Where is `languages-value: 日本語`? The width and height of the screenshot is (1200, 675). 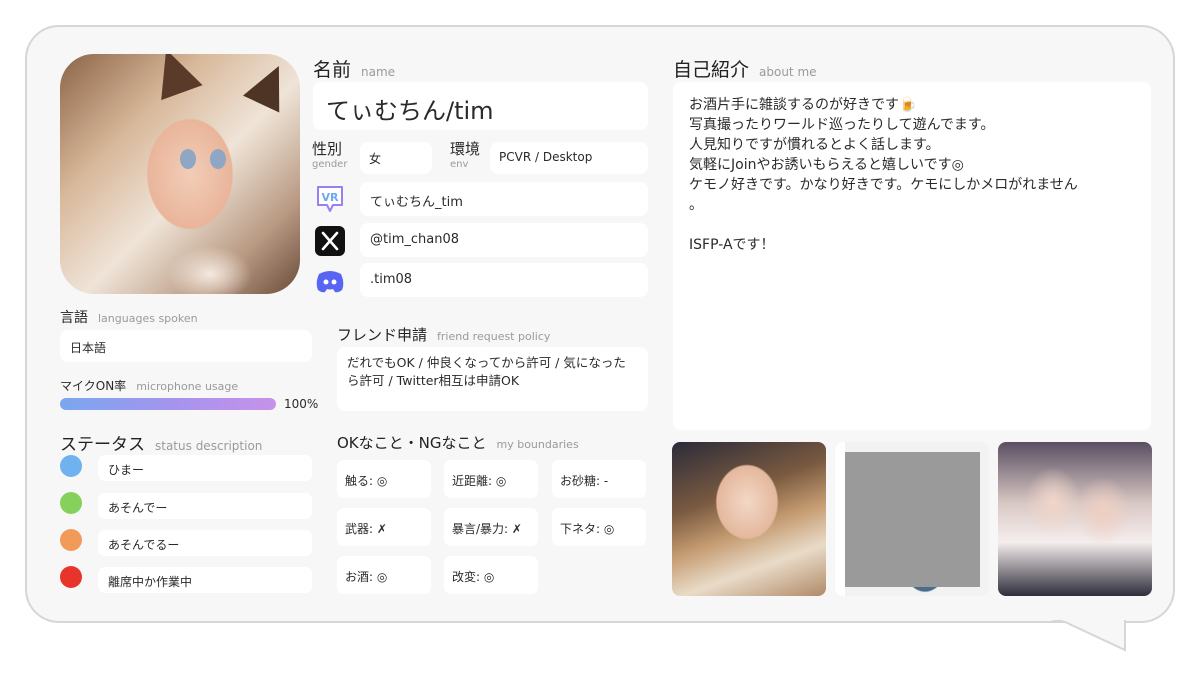 languages-value: 日本語 is located at coordinates (186, 346).